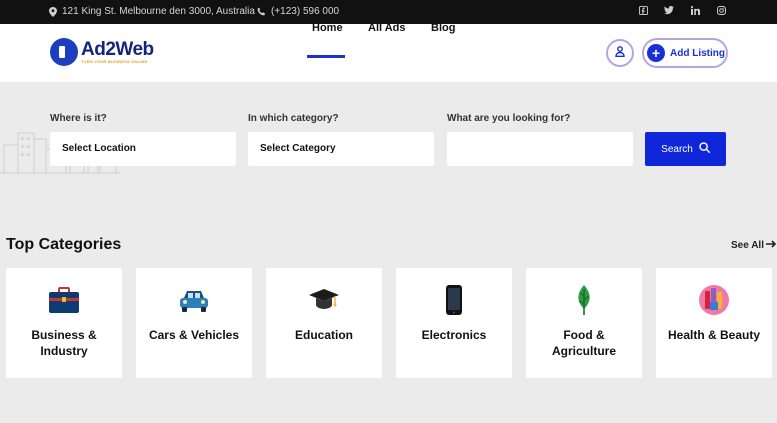  Describe the element at coordinates (305, 11) in the screenshot. I see `phone-text: (+123) 596 000` at that location.